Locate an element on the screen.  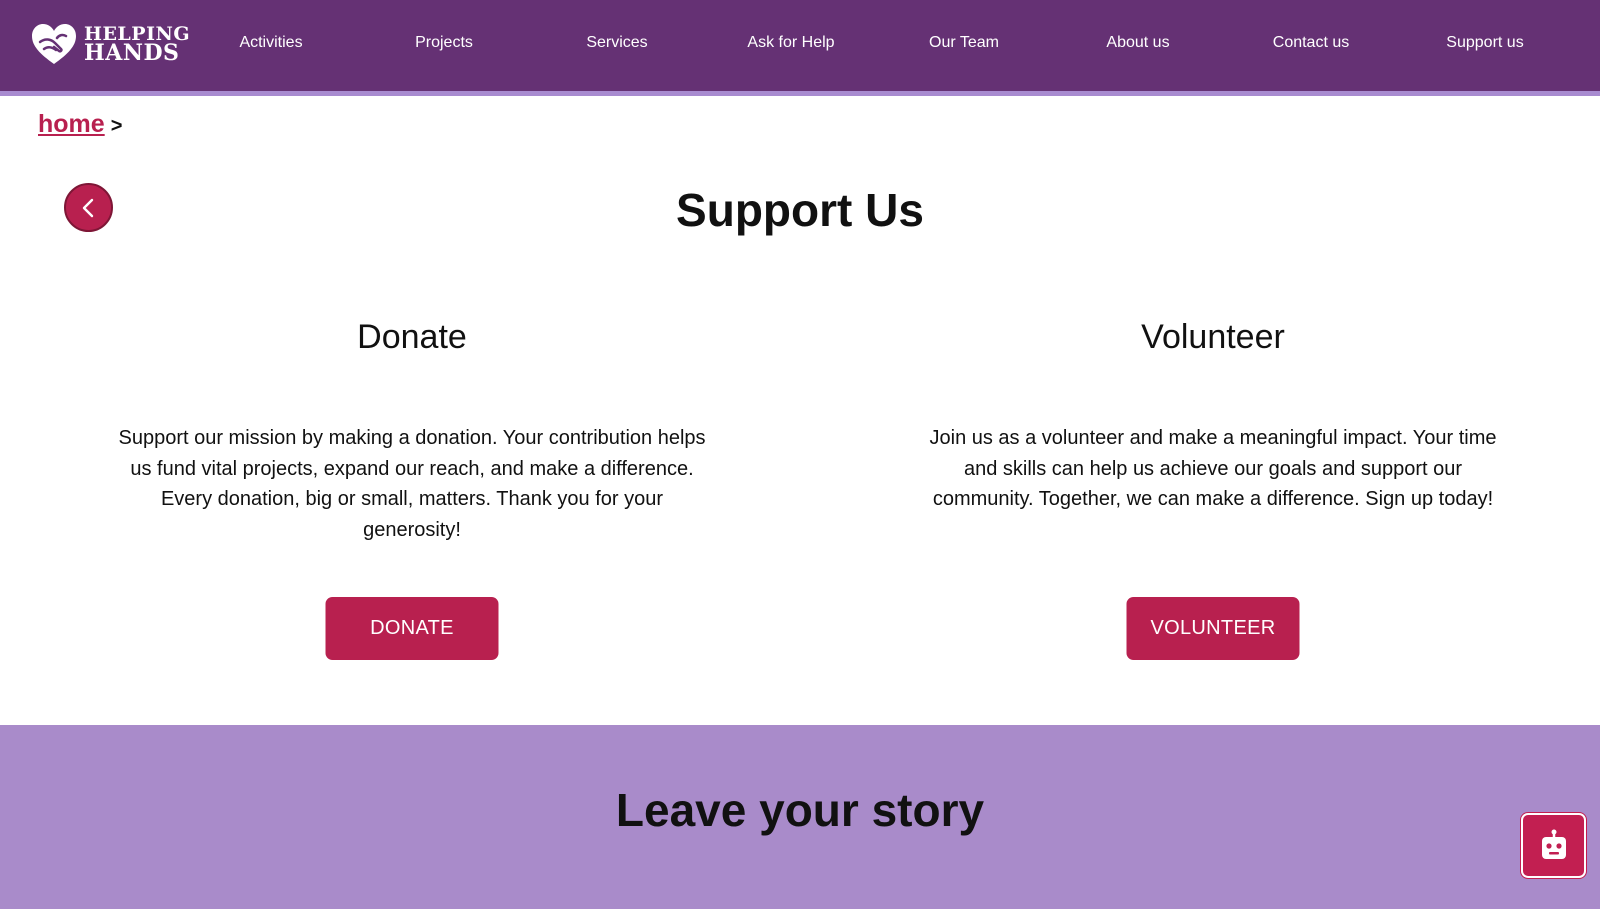
heart-hands-icon is located at coordinates (54, 44).